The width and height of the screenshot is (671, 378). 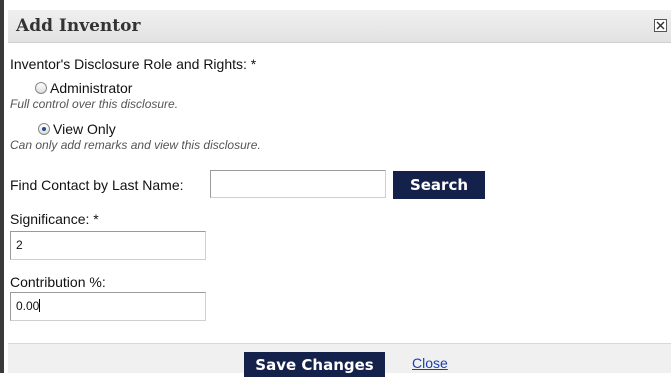 What do you see at coordinates (41, 88) in the screenshot?
I see `administrator-radio` at bounding box center [41, 88].